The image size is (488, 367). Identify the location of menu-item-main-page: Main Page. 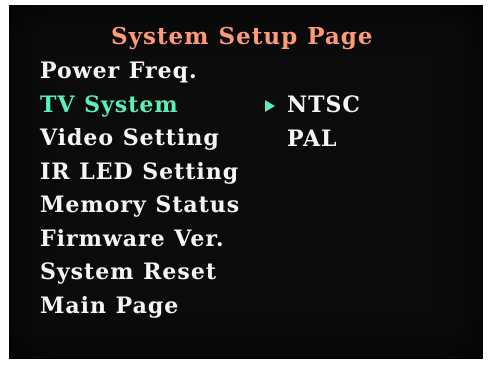
(140, 307).